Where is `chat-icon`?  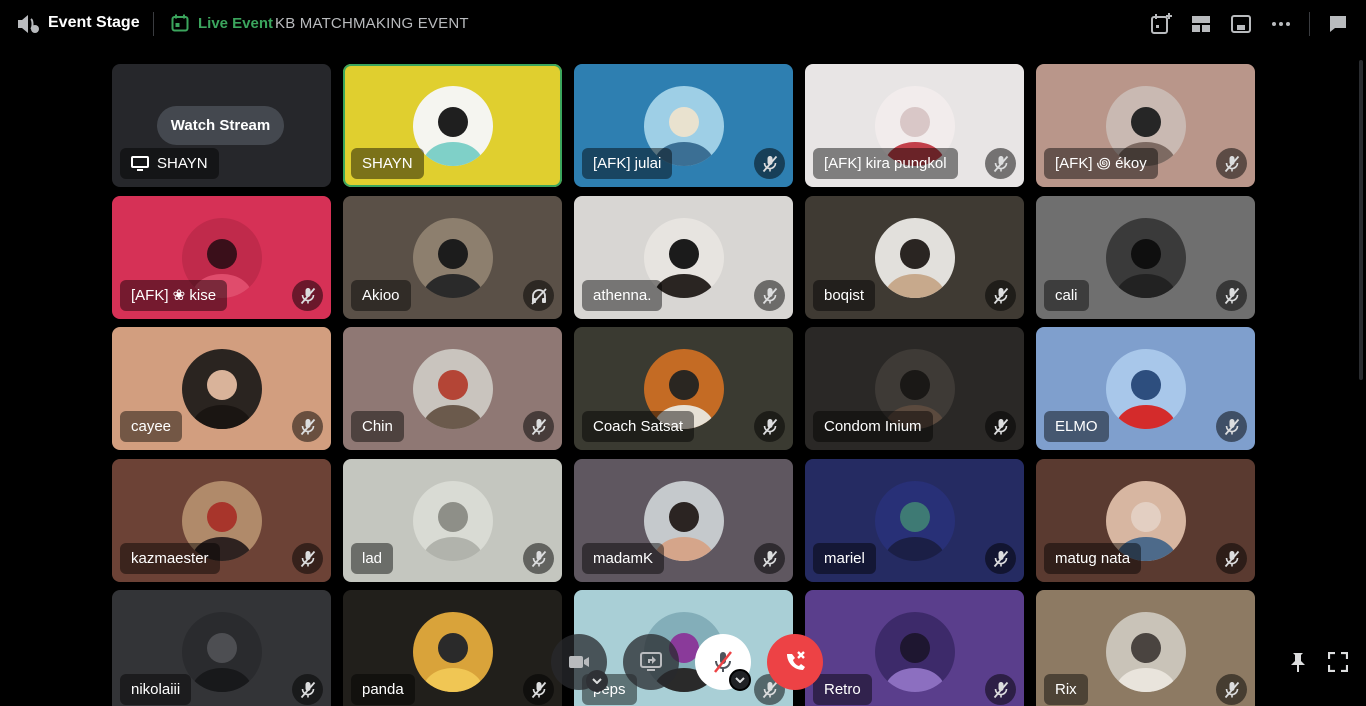 chat-icon is located at coordinates (1338, 24).